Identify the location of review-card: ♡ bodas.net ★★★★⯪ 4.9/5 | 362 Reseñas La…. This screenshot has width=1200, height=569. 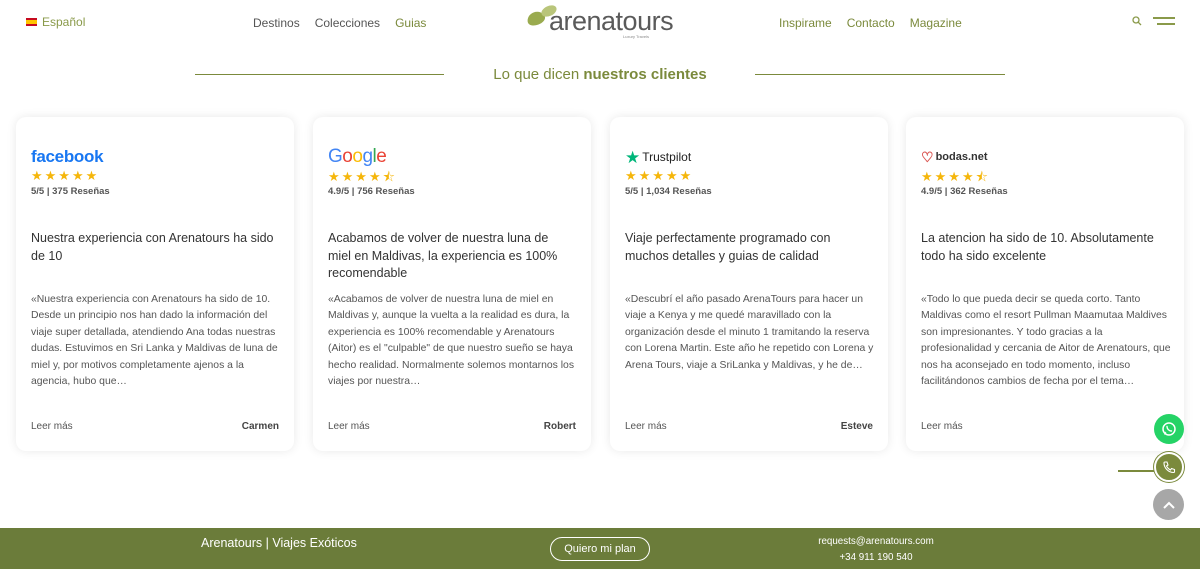
(1045, 284).